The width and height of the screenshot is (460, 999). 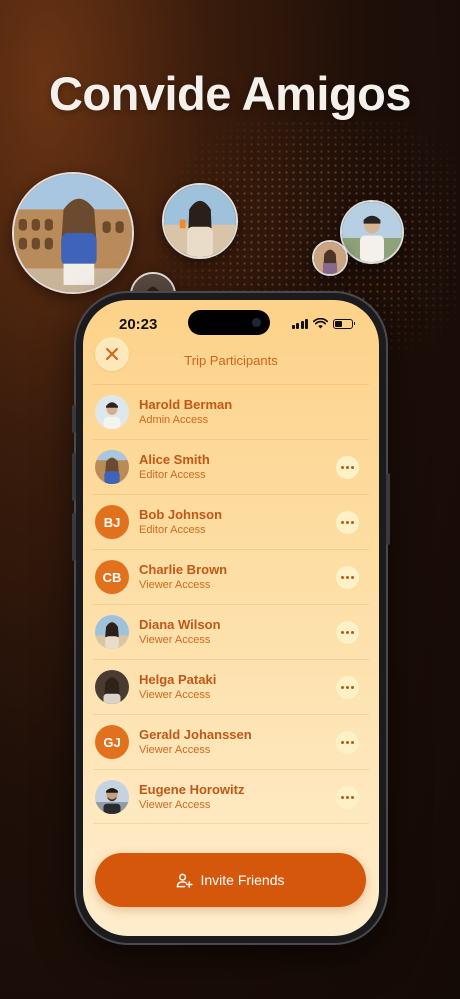 What do you see at coordinates (299, 323) in the screenshot?
I see `cellular-signal-icon` at bounding box center [299, 323].